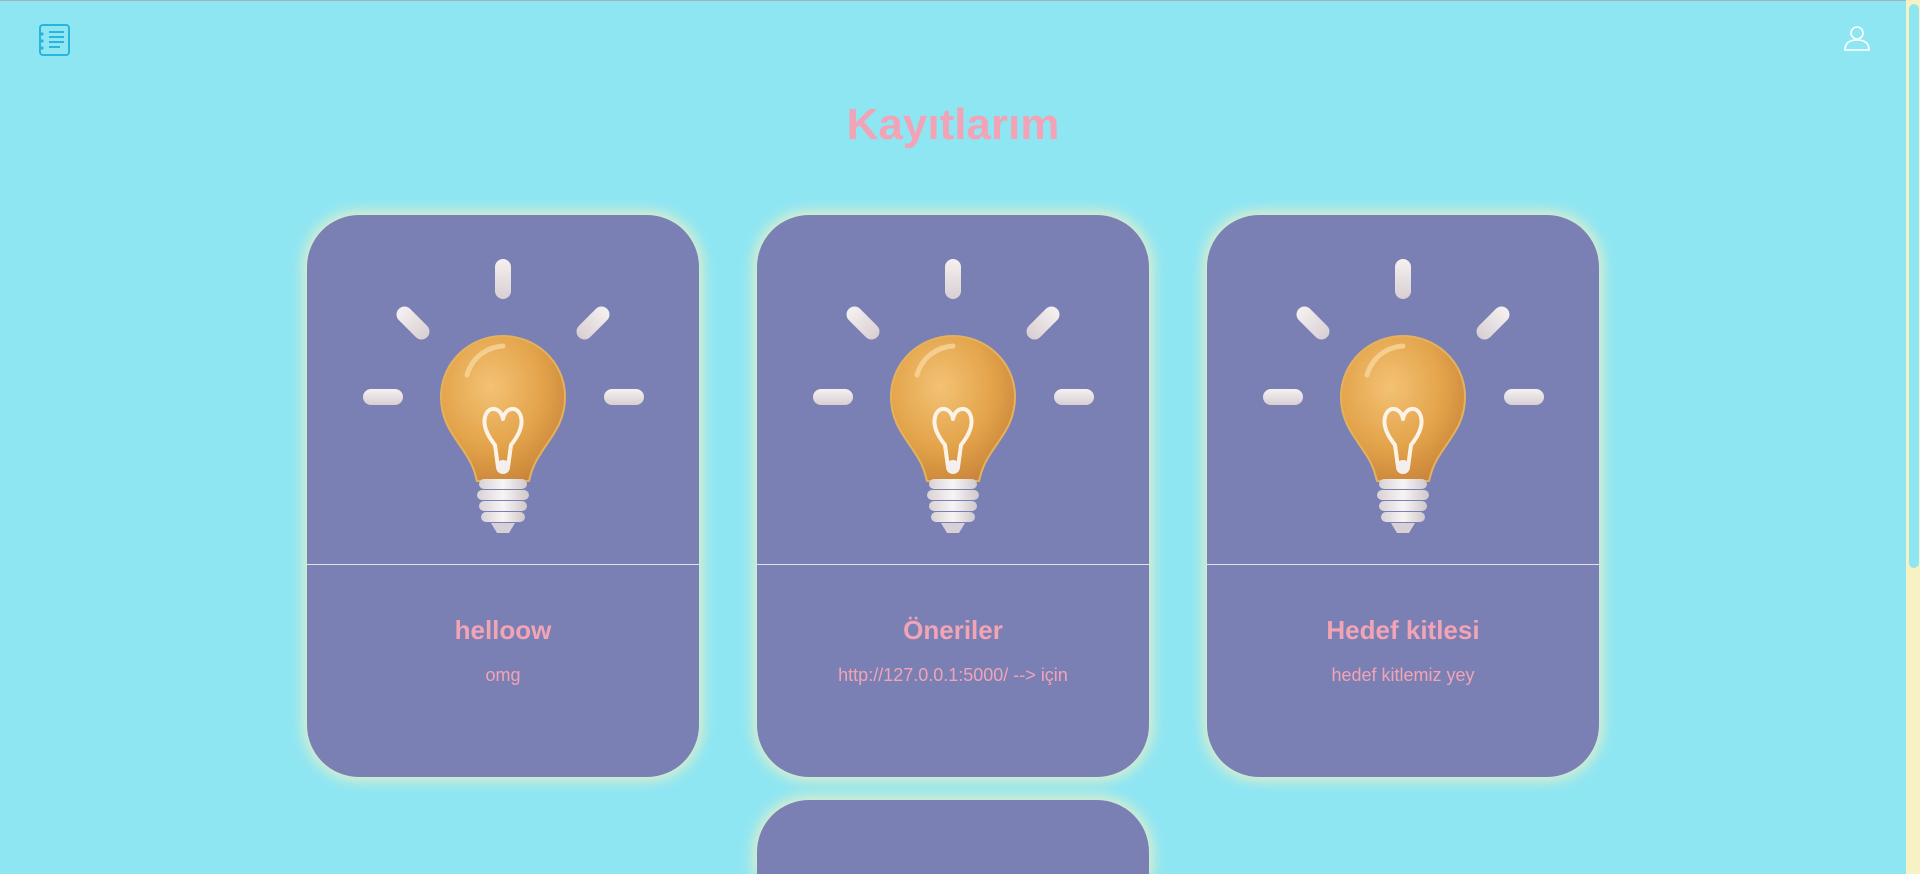 This screenshot has width=1920, height=874. Describe the element at coordinates (953, 124) in the screenshot. I see `page-title: Kayıtlarım` at that location.